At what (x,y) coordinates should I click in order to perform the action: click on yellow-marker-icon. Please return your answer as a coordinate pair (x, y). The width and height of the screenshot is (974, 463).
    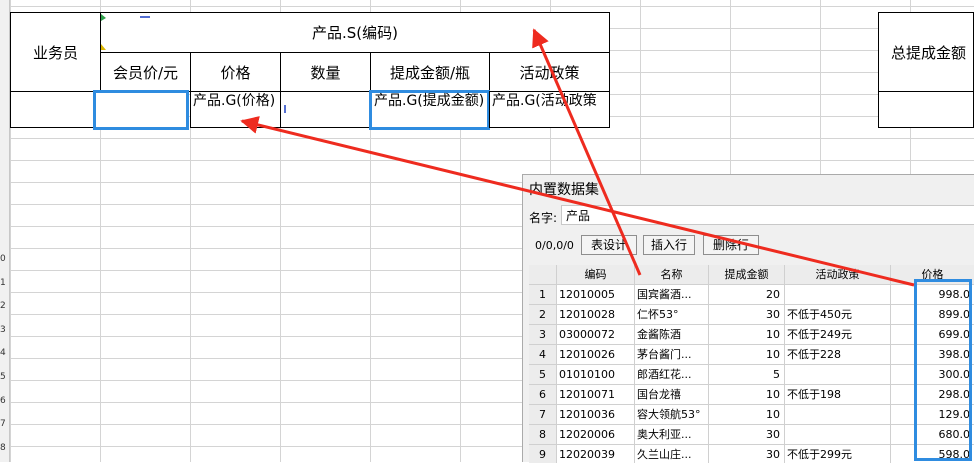
    Looking at the image, I should click on (103, 47).